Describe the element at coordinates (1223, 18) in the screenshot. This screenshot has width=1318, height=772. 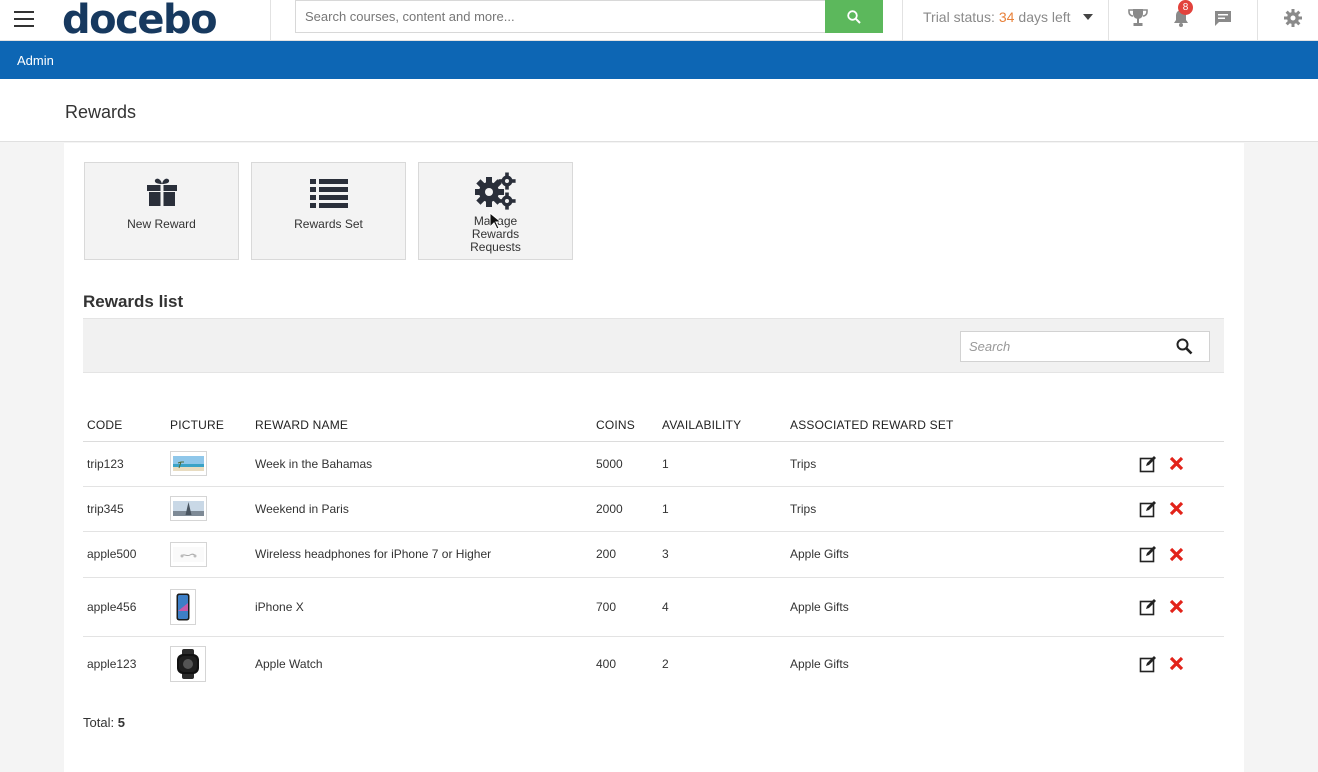
I see `chat-icon` at that location.